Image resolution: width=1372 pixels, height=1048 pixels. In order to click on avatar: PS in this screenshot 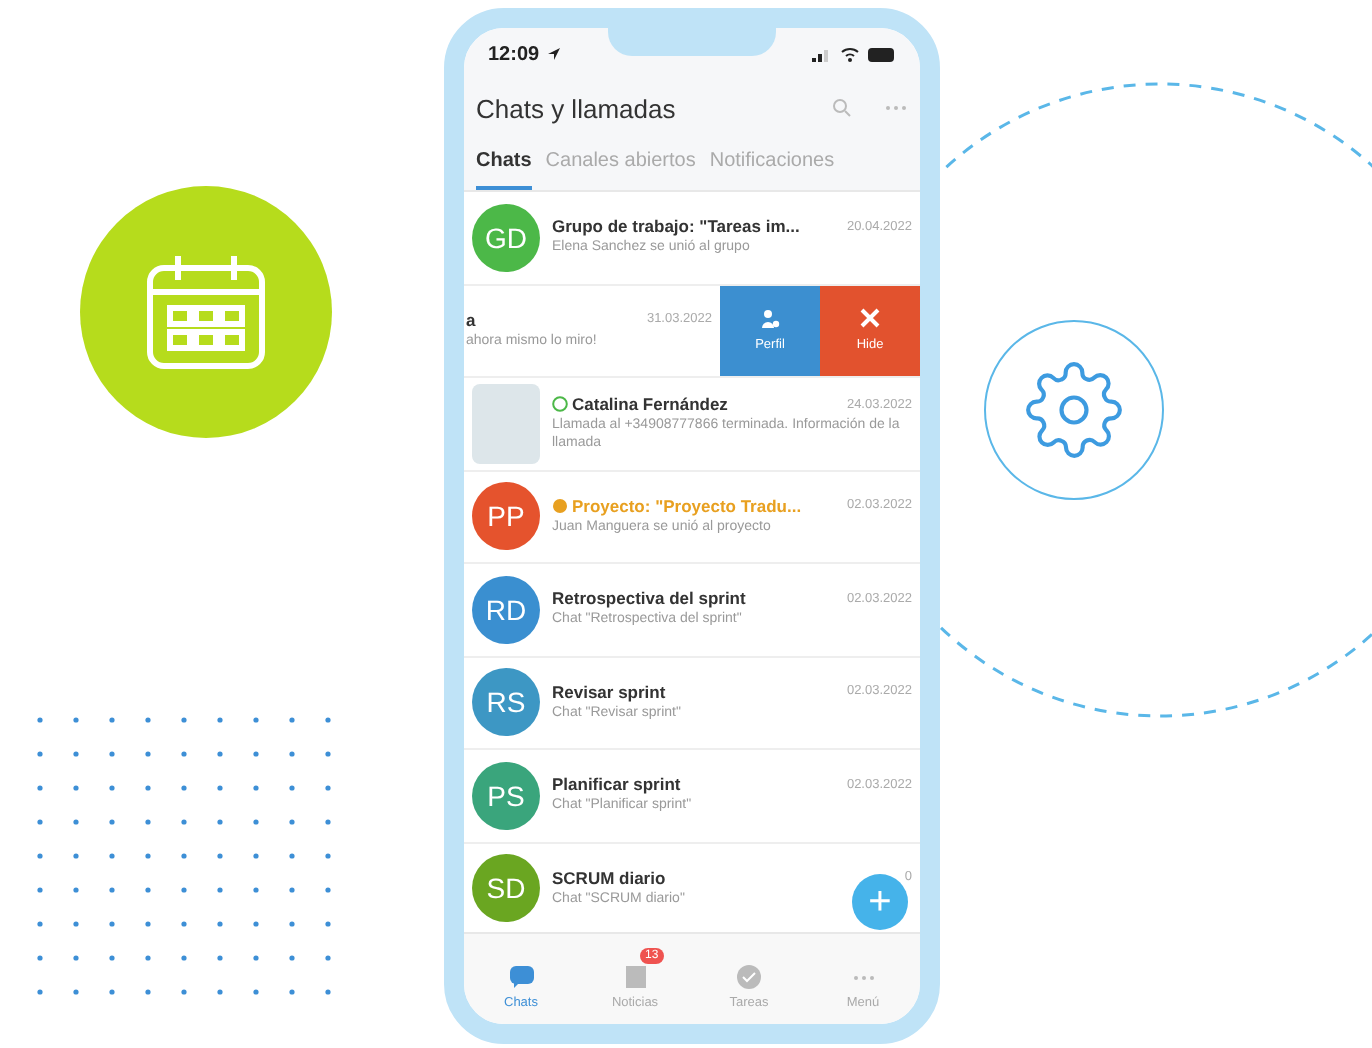, I will do `click(506, 795)`.